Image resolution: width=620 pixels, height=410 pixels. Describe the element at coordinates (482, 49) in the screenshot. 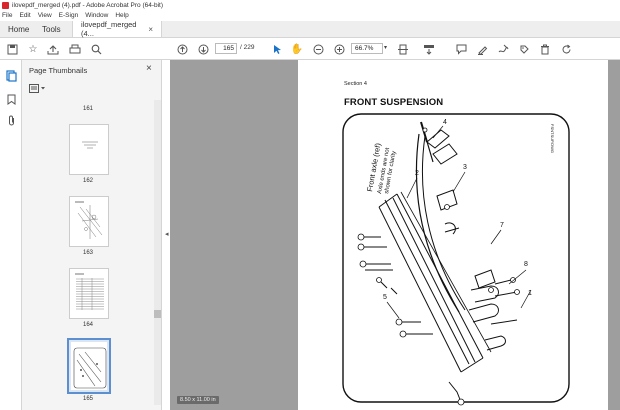

I see `highlight-pen-icon` at that location.